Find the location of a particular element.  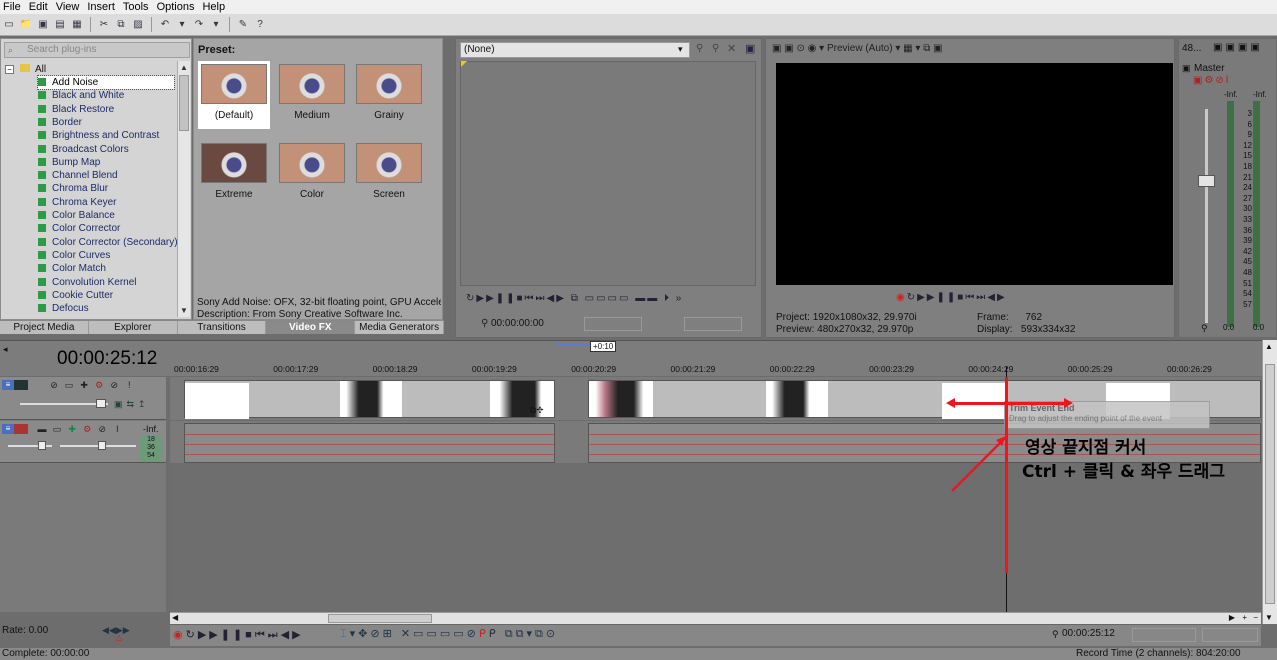

selection-length-field is located at coordinates (1230, 635).